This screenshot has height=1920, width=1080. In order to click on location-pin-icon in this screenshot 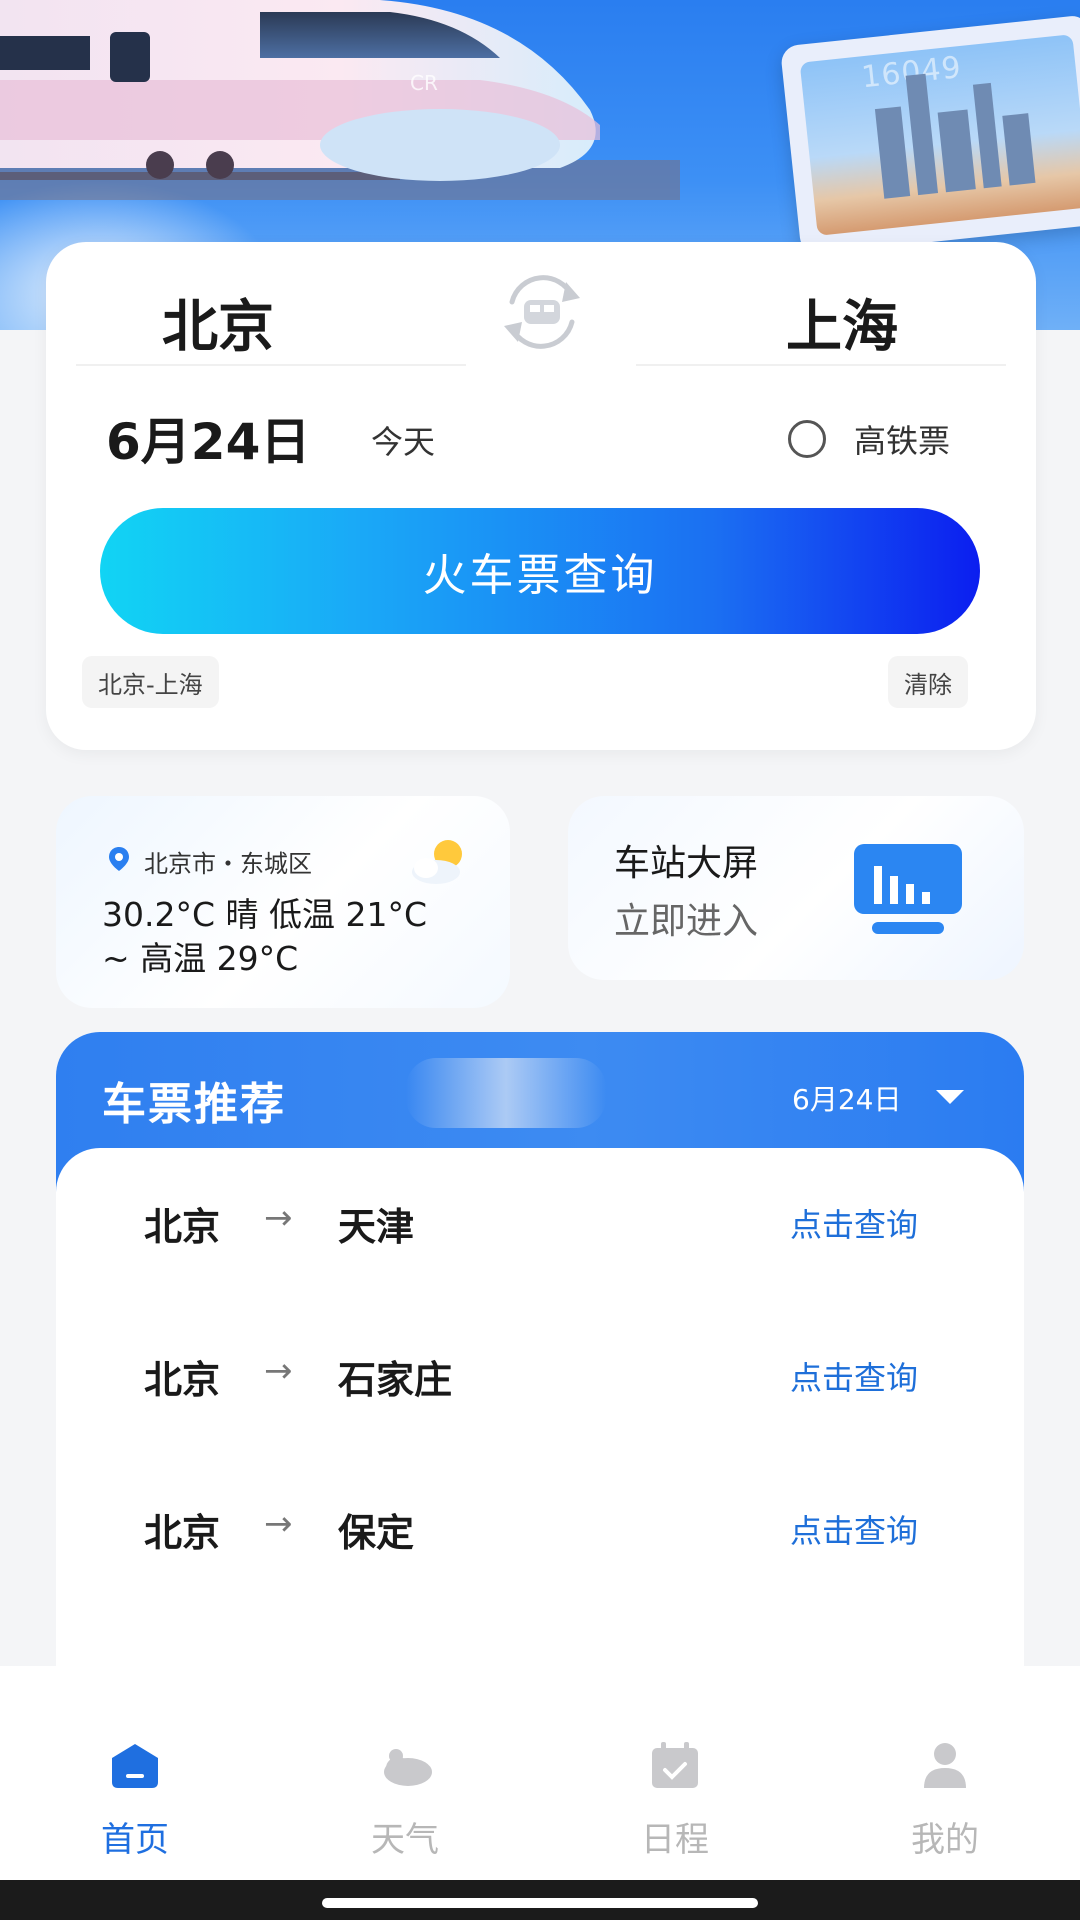, I will do `click(119, 859)`.